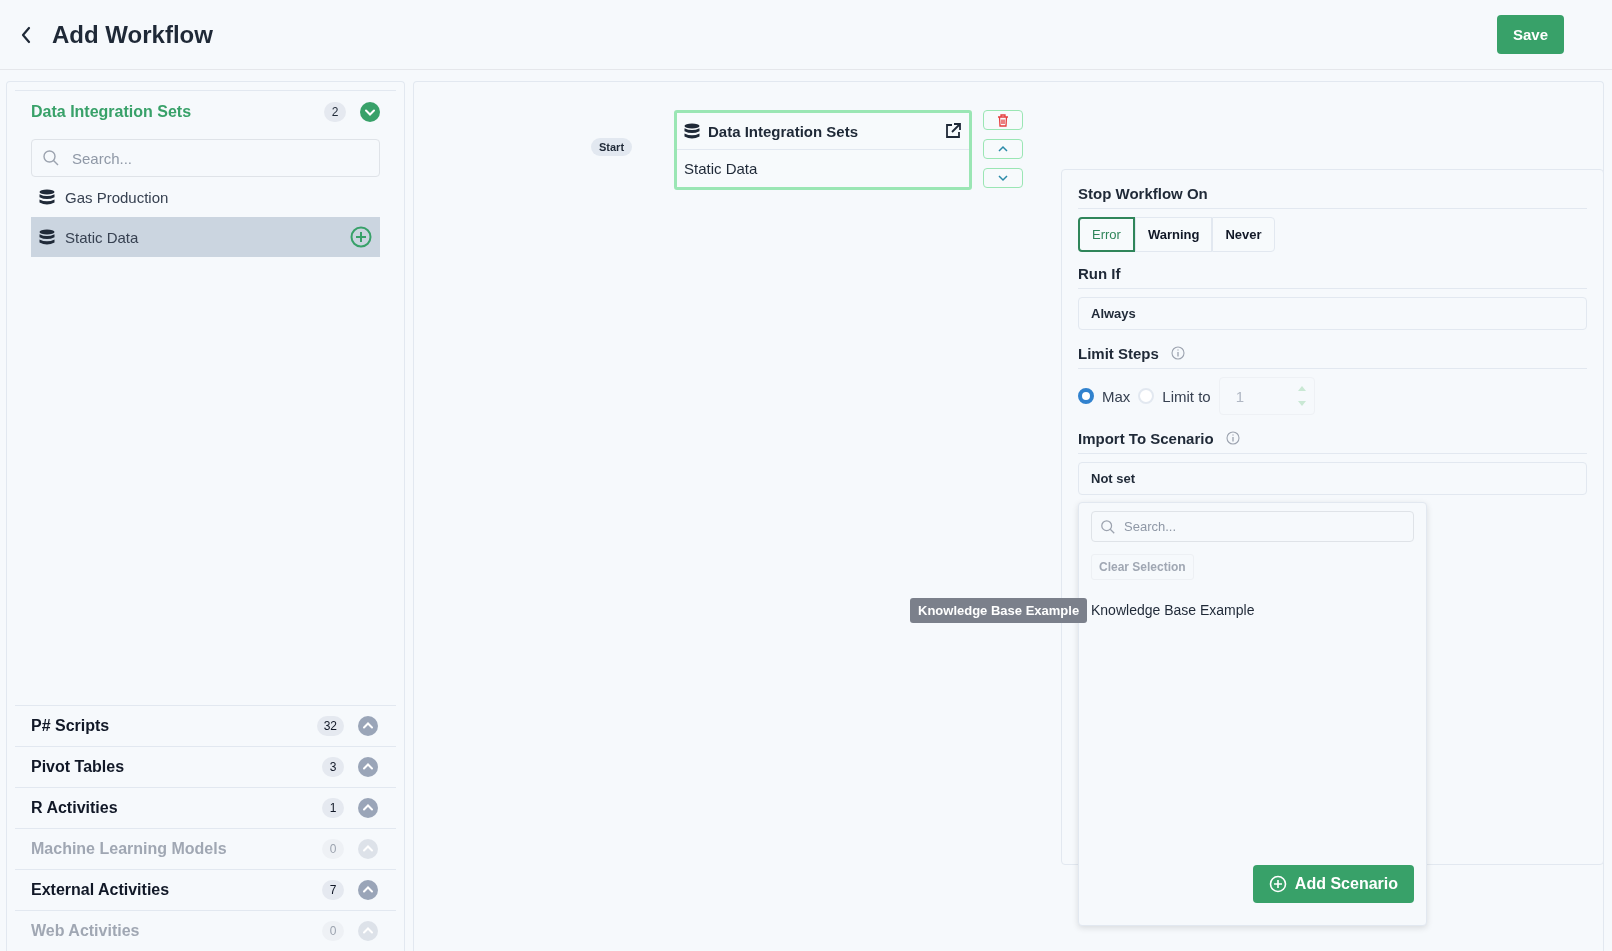 This screenshot has height=951, width=1612. Describe the element at coordinates (1332, 313) in the screenshot. I see `select-field: Always` at that location.